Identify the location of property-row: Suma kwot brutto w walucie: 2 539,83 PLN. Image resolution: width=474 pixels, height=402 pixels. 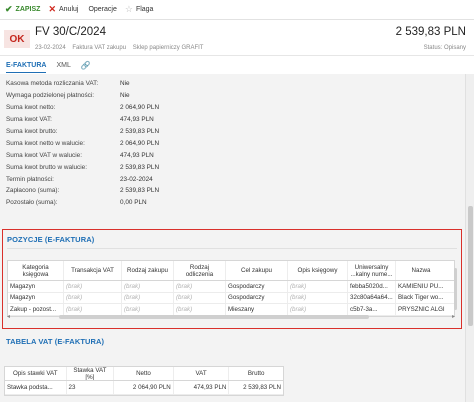
(235, 167).